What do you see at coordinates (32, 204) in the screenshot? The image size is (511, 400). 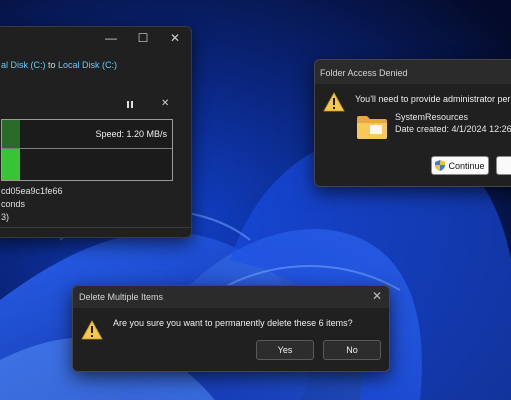 I see `copy-details: cd05ea9c1fe66 conds 3)` at bounding box center [32, 204].